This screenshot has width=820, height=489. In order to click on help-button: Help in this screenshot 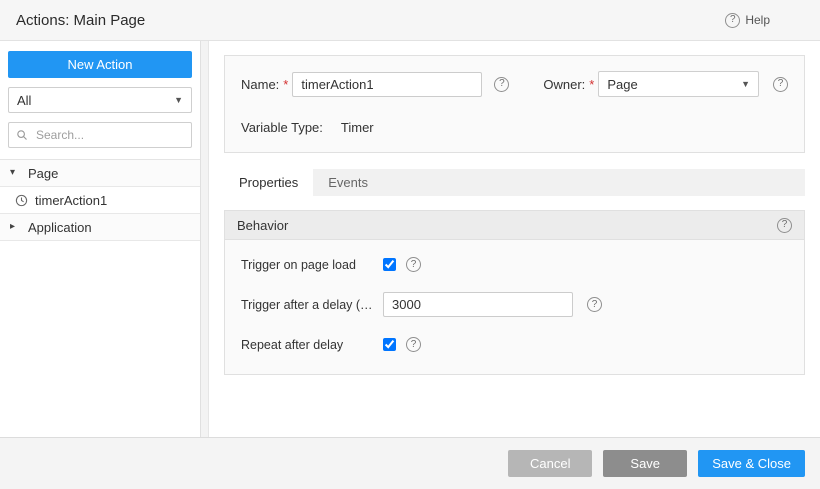, I will do `click(747, 20)`.